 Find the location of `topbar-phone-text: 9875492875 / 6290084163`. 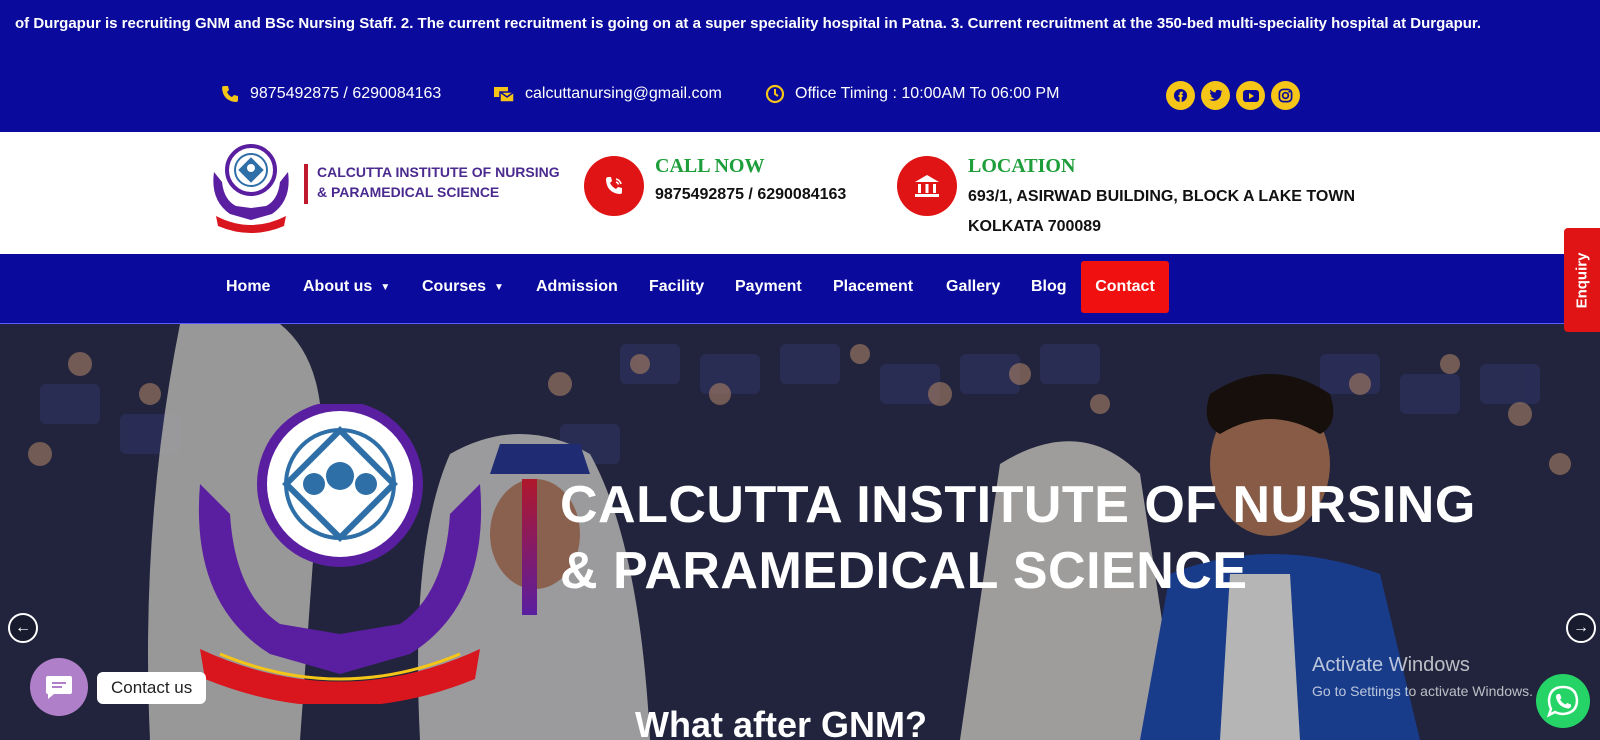

topbar-phone-text: 9875492875 / 6290084163 is located at coordinates (346, 93).